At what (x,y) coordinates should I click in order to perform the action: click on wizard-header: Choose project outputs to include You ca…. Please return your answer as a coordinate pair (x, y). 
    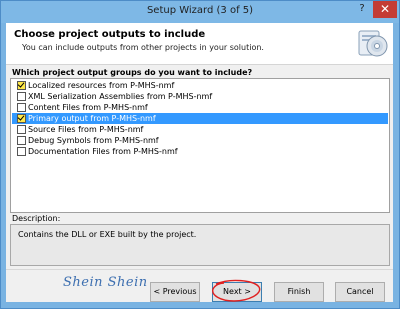
    Looking at the image, I should click on (199, 44).